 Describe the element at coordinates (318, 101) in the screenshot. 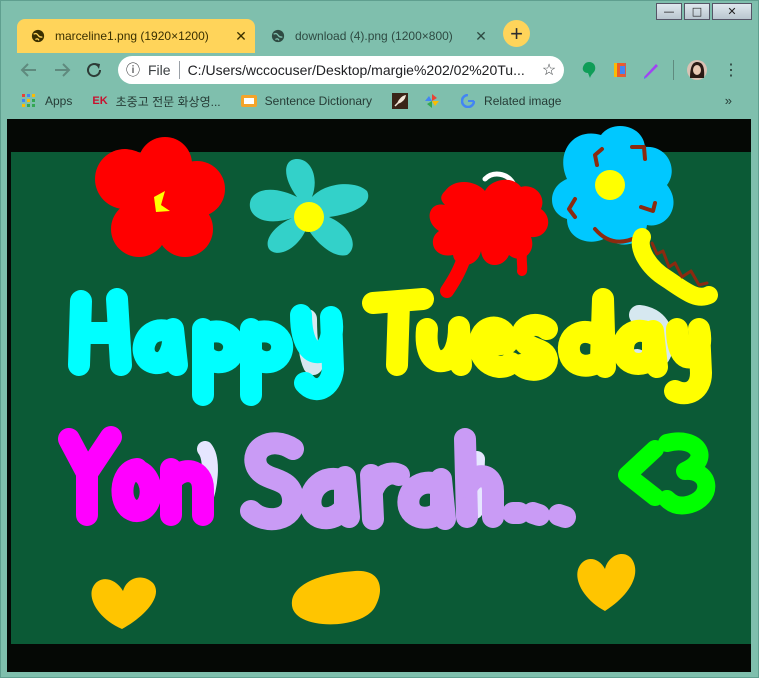

I see `bookmark-label: Sentence Dictionary` at that location.